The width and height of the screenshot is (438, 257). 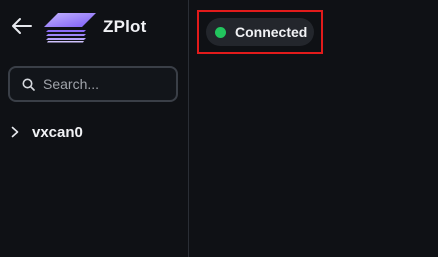 What do you see at coordinates (57, 132) in the screenshot?
I see `tree-item-label: vxcan0` at bounding box center [57, 132].